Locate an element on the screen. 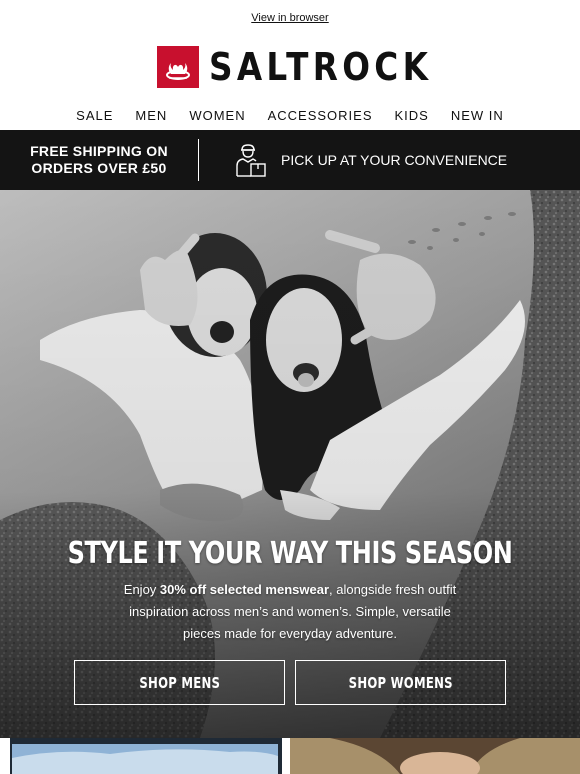 The height and width of the screenshot is (774, 580). nav-item-new-in: NEW IN is located at coordinates (477, 115).